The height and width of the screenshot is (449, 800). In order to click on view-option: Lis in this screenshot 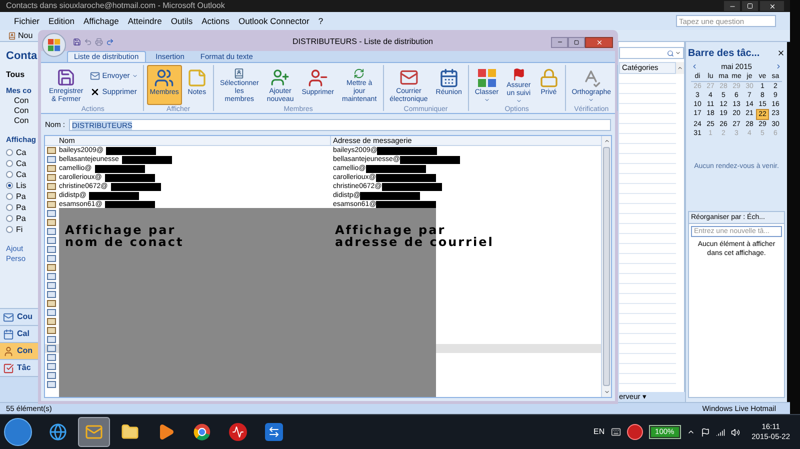, I will do `click(21, 186)`.